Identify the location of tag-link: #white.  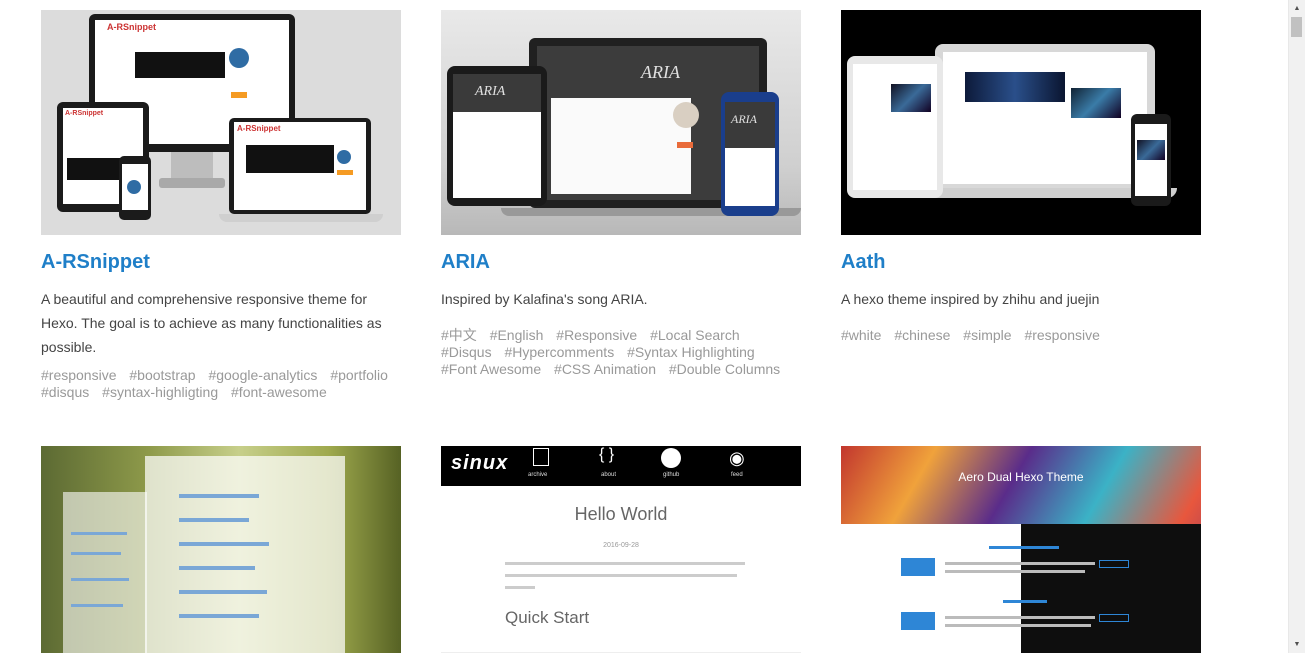
(861, 335).